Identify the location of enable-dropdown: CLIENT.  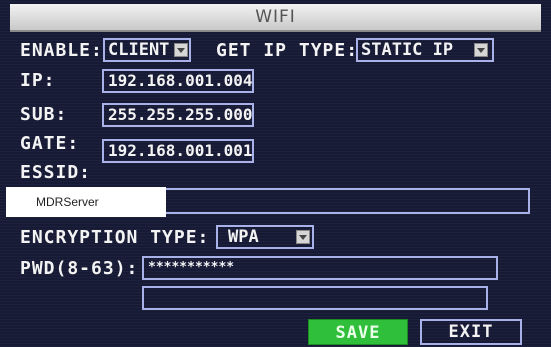
(147, 50).